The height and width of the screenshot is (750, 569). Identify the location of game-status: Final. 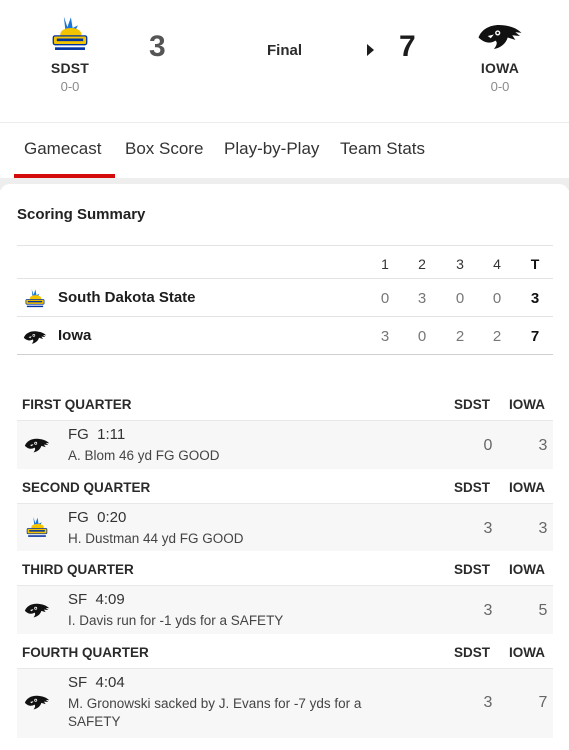
(285, 50).